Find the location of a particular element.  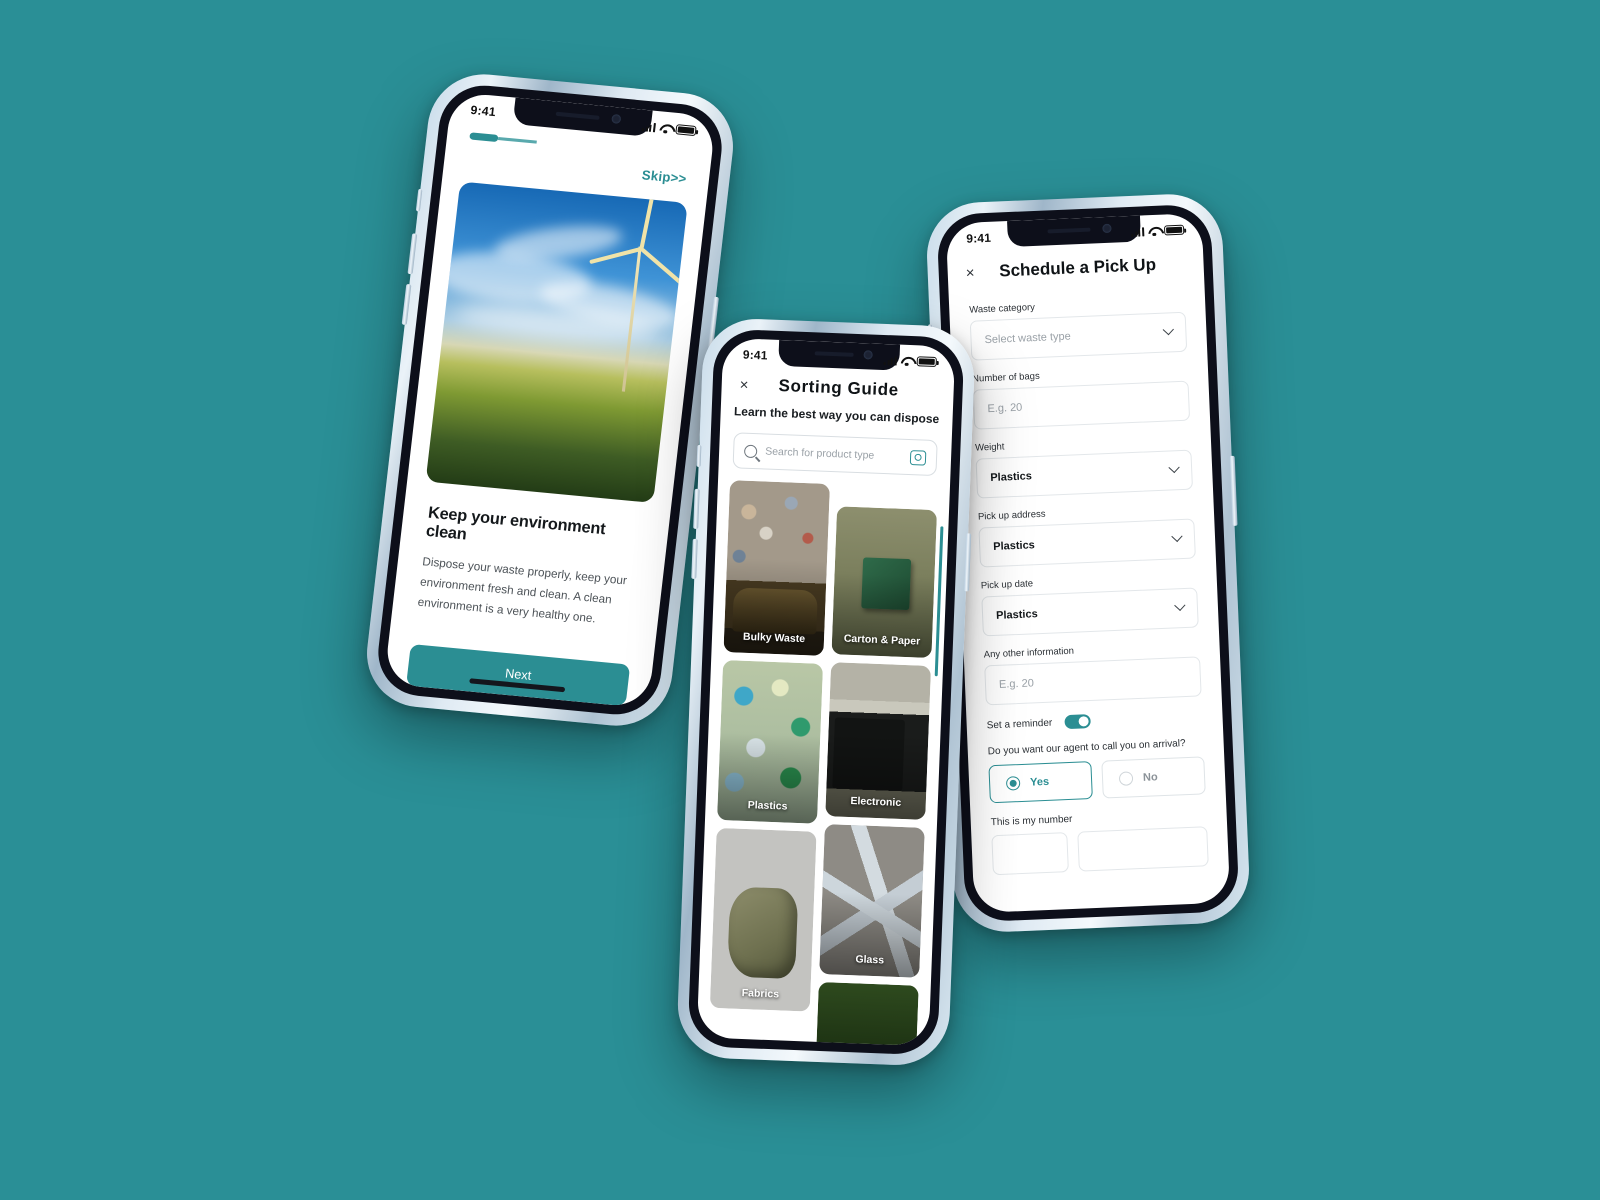

progress-active-segment is located at coordinates (484, 137).